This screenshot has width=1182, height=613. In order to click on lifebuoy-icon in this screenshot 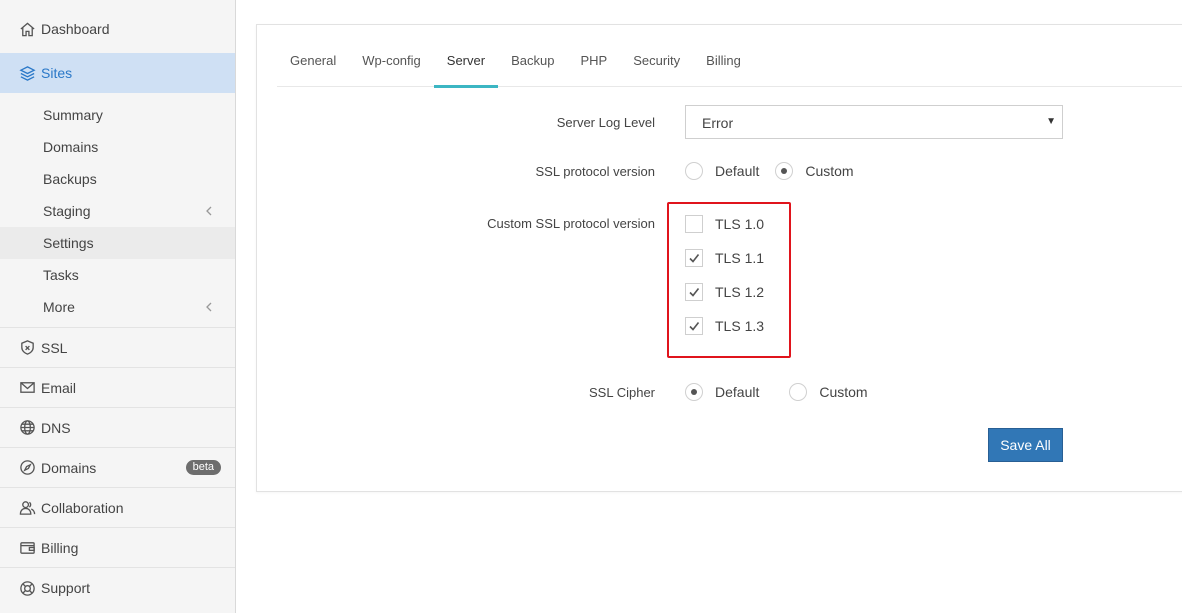, I will do `click(27, 588)`.